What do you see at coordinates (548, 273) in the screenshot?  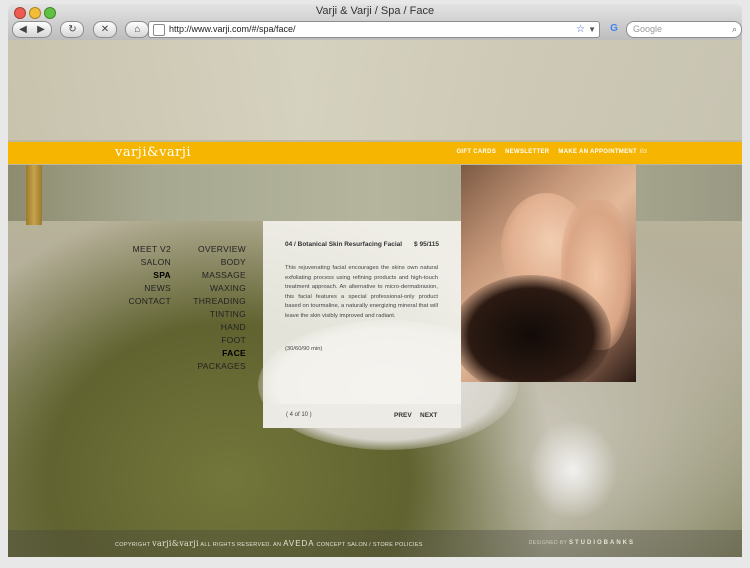 I see `facial-photo` at bounding box center [548, 273].